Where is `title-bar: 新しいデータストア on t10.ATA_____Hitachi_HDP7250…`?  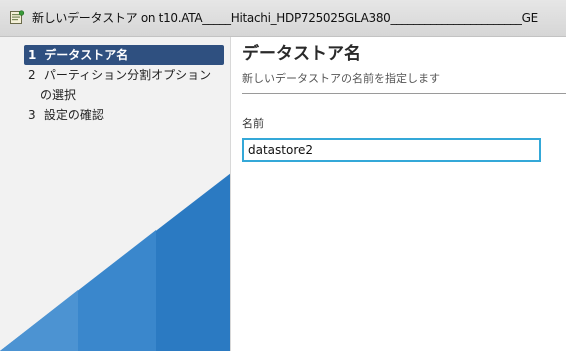
title-bar: 新しいデータストア on t10.ATA_____Hitachi_HDP7250… is located at coordinates (283, 18).